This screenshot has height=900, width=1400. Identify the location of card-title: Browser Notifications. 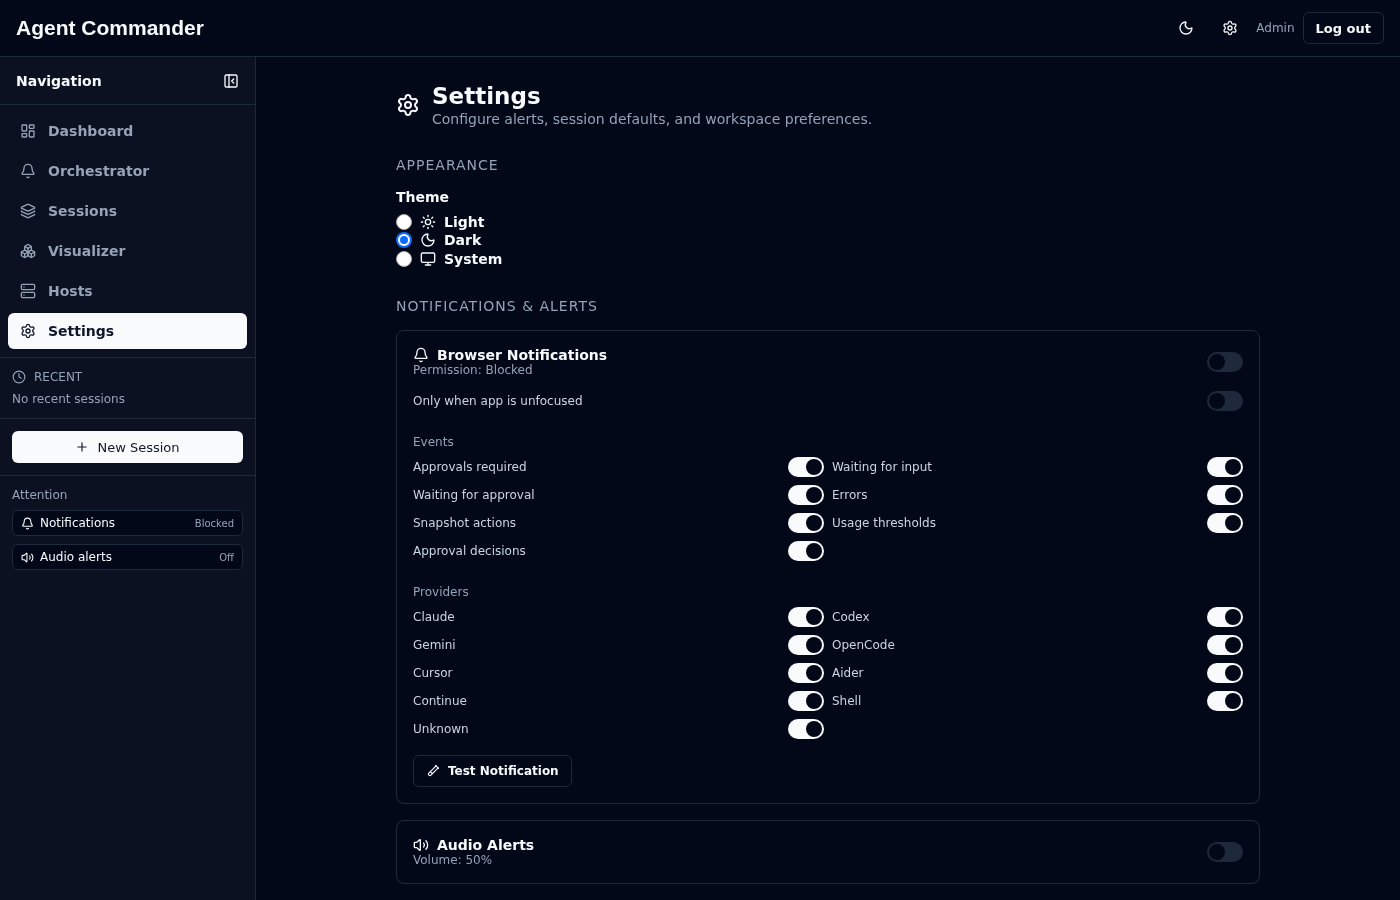
(522, 355).